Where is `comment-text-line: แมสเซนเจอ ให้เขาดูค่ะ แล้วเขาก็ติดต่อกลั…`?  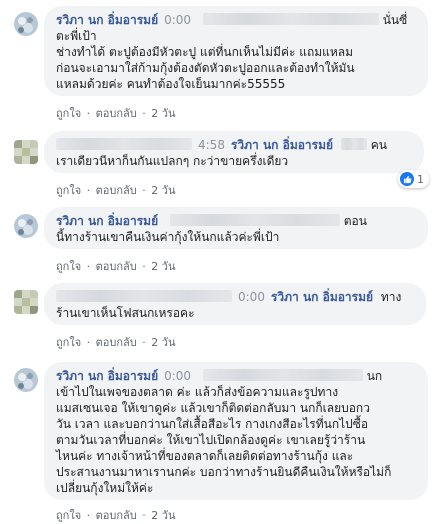 comment-text-line: แมสเซนเจอ ให้เขาดูค่ะ แล้วเขาก็ติดต่อกลั… is located at coordinates (213, 408).